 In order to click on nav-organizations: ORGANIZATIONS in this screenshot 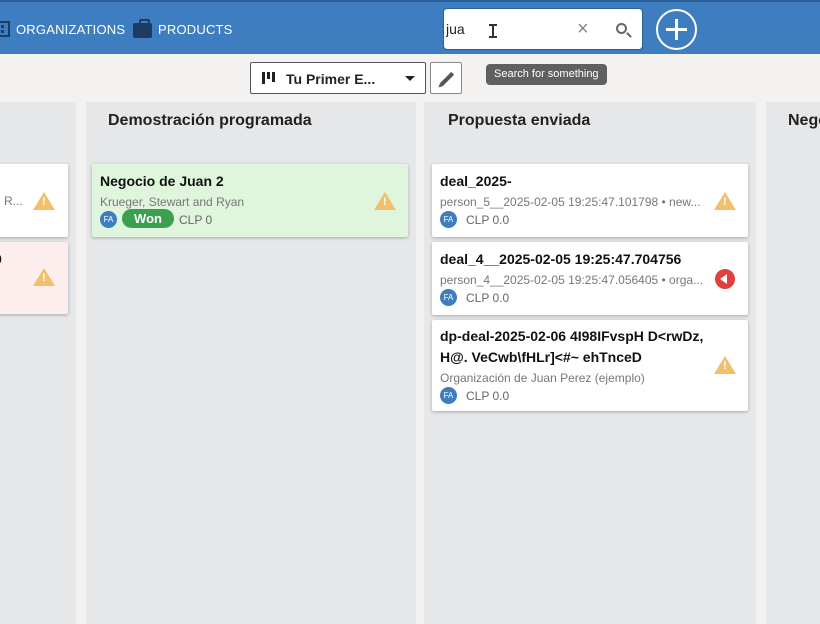, I will do `click(62, 29)`.